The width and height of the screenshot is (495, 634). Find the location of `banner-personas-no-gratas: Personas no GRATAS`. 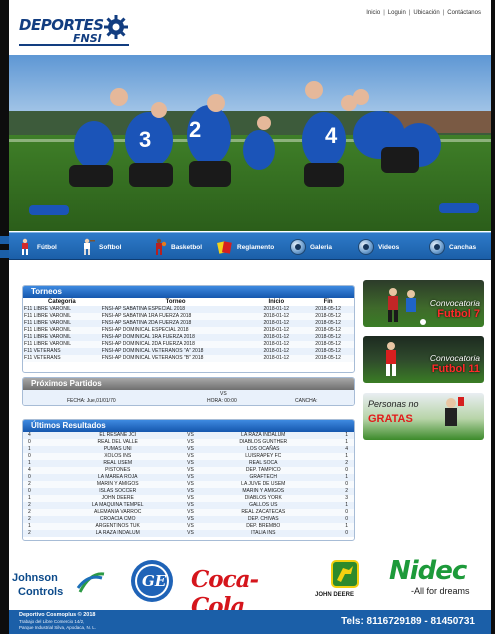

banner-personas-no-gratas: Personas no GRATAS is located at coordinates (423, 416).